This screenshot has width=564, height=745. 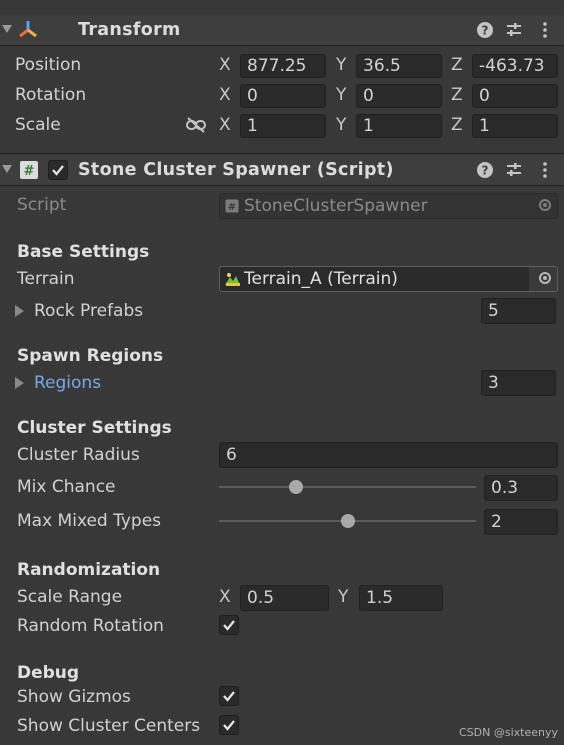 I want to click on script-hash-icon: #, so click(x=29, y=170).